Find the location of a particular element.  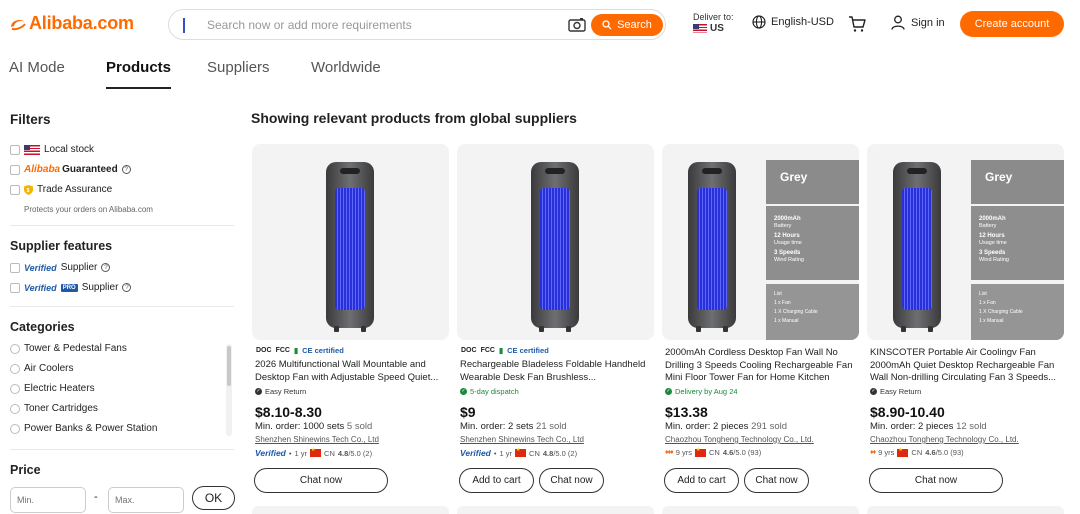

search-input is located at coordinates (377, 25).